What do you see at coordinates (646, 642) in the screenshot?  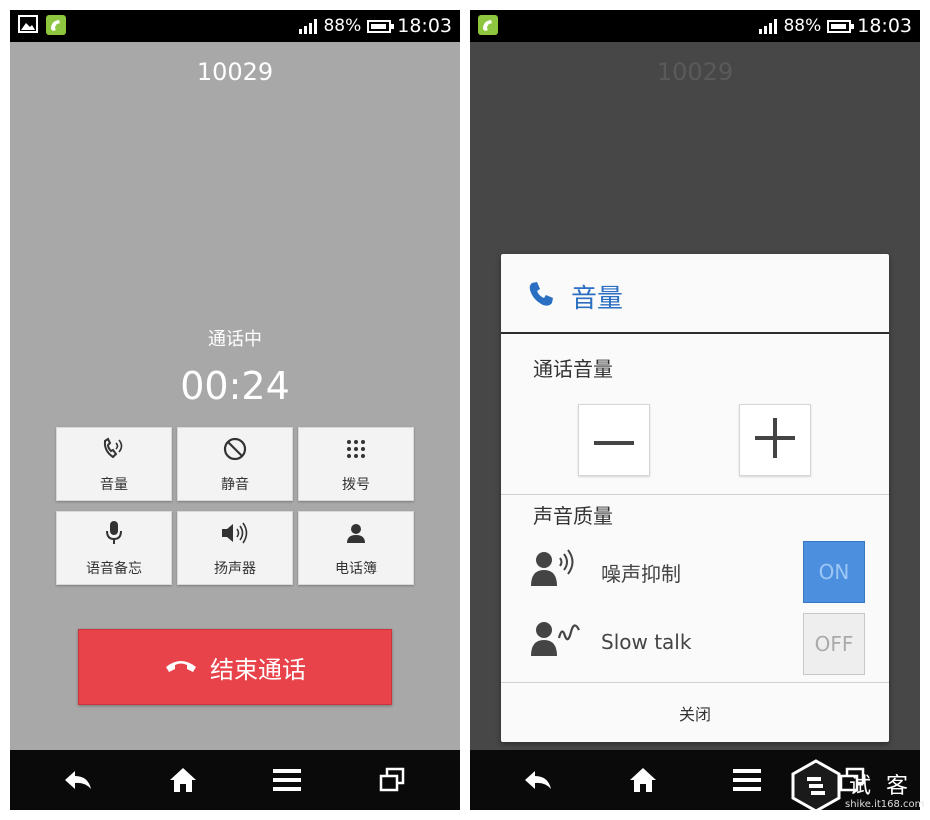 I see `slow-talk-label: Slow talk` at bounding box center [646, 642].